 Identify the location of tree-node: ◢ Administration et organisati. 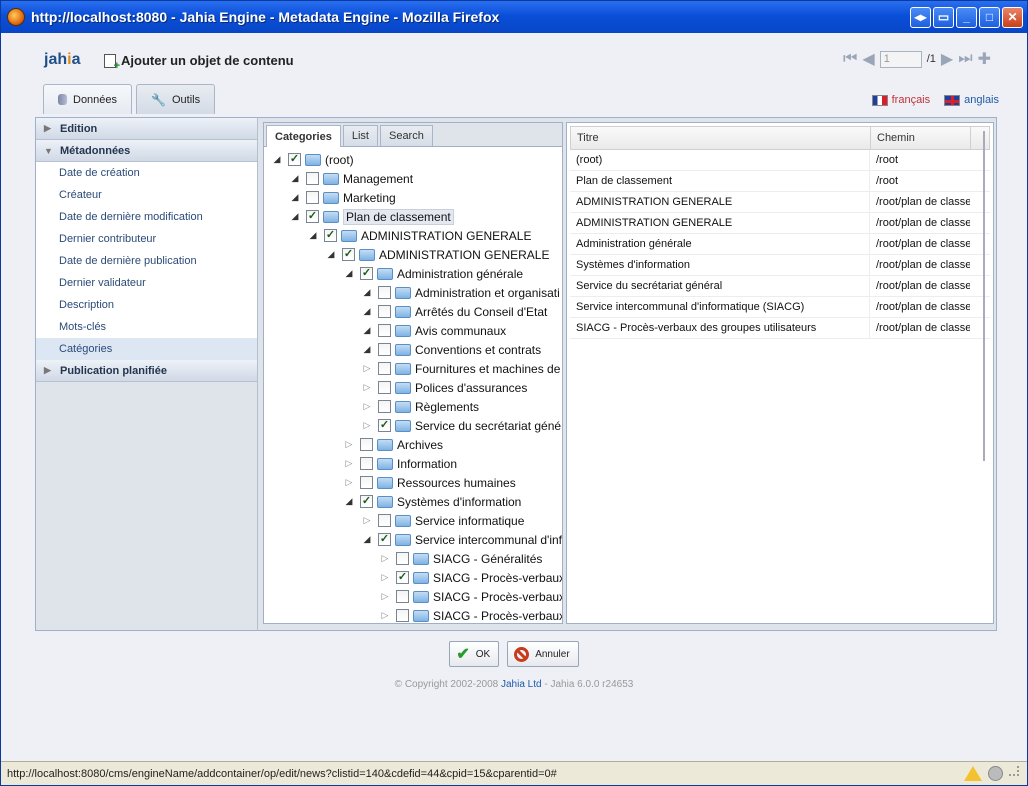
(460, 292).